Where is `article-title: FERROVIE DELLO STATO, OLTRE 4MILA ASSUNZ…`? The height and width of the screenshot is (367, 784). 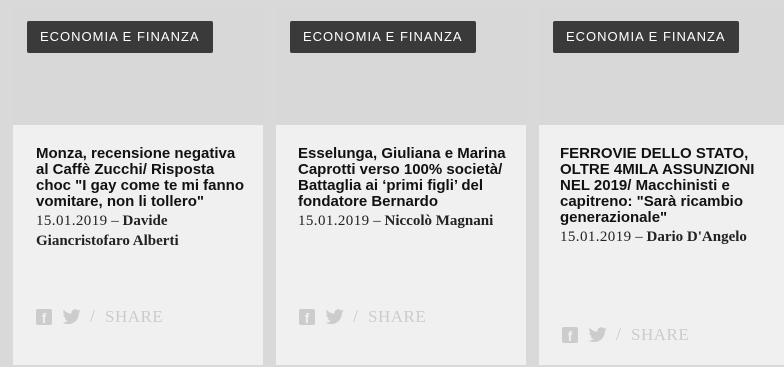 article-title: FERROVIE DELLO STATO, OLTRE 4MILA ASSUNZ… is located at coordinates (666, 186).